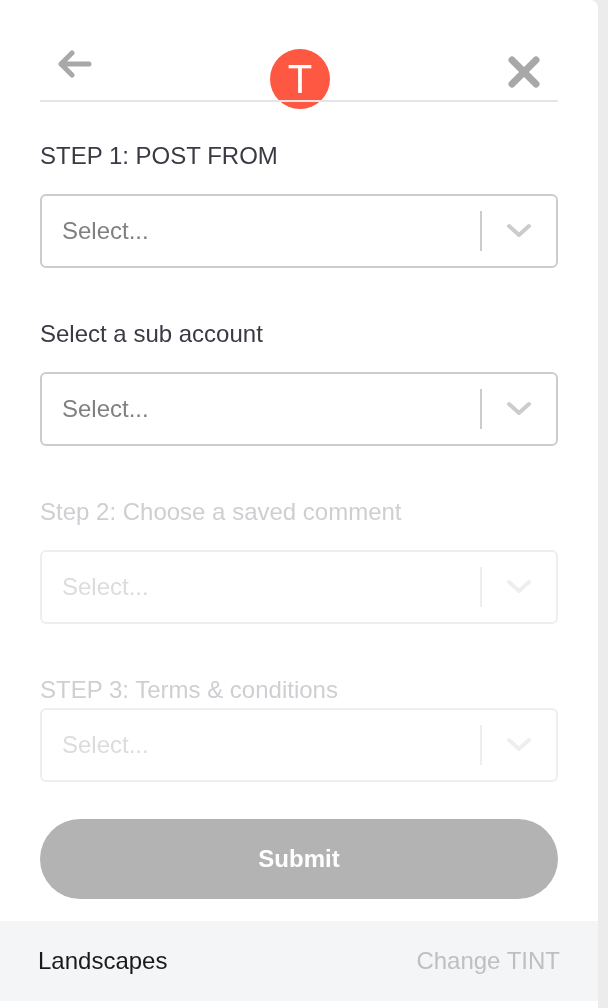  Describe the element at coordinates (300, 79) in the screenshot. I see `logo-icon: T` at that location.